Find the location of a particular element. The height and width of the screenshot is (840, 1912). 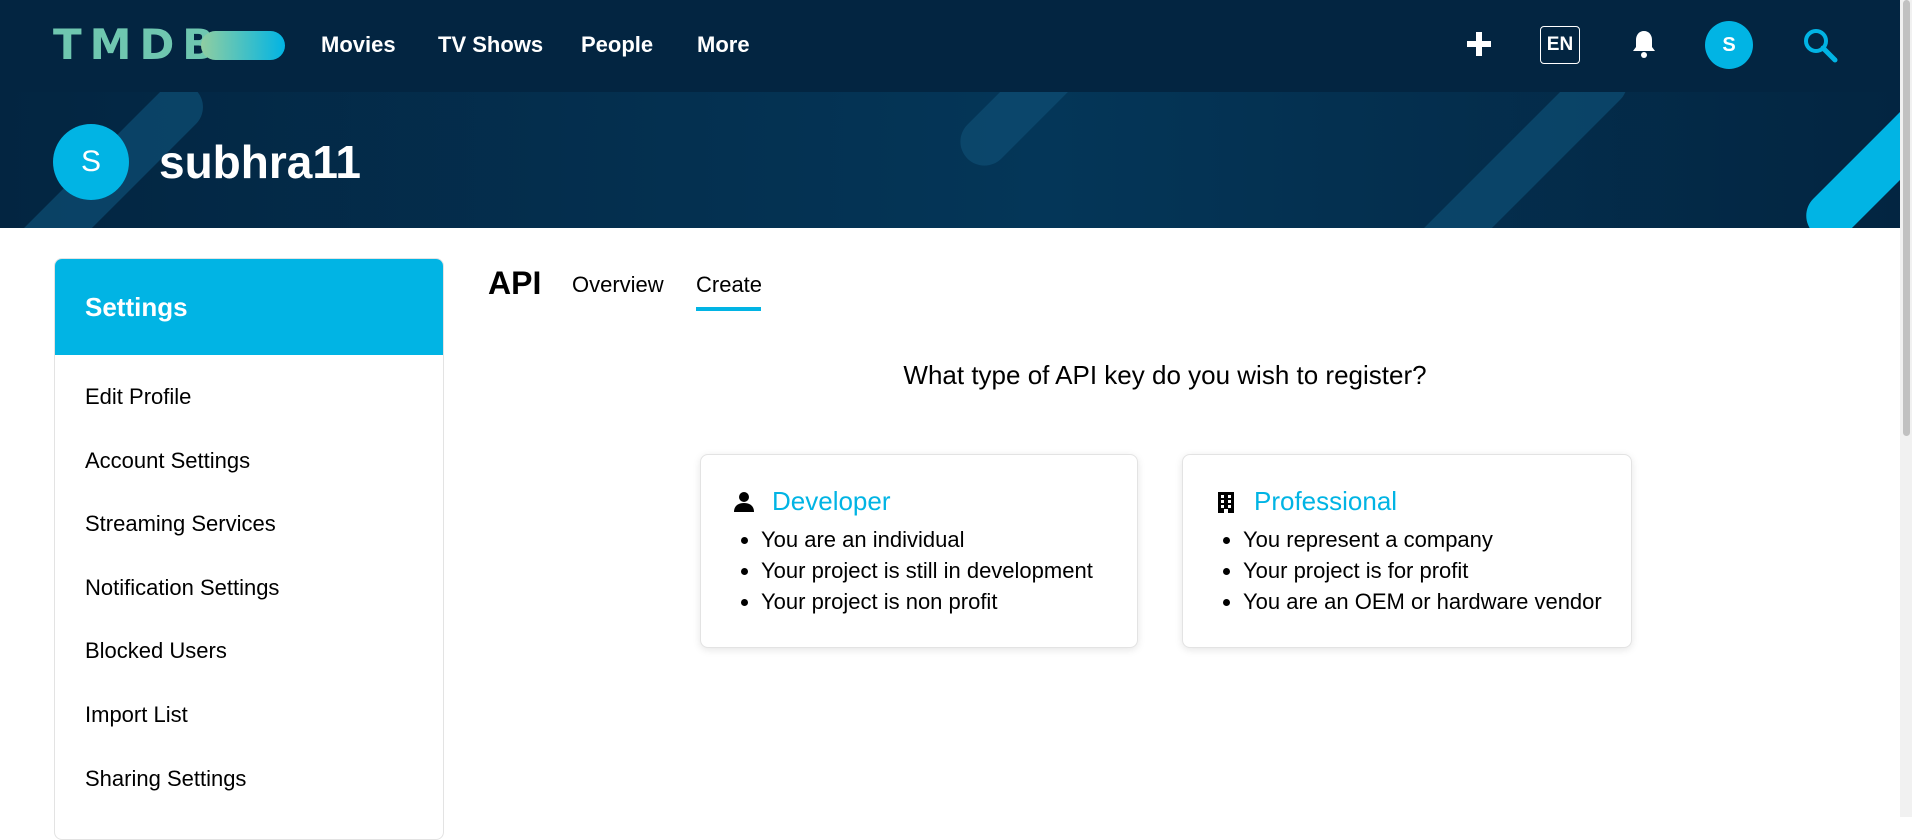

active-tab-indicator is located at coordinates (728, 309).